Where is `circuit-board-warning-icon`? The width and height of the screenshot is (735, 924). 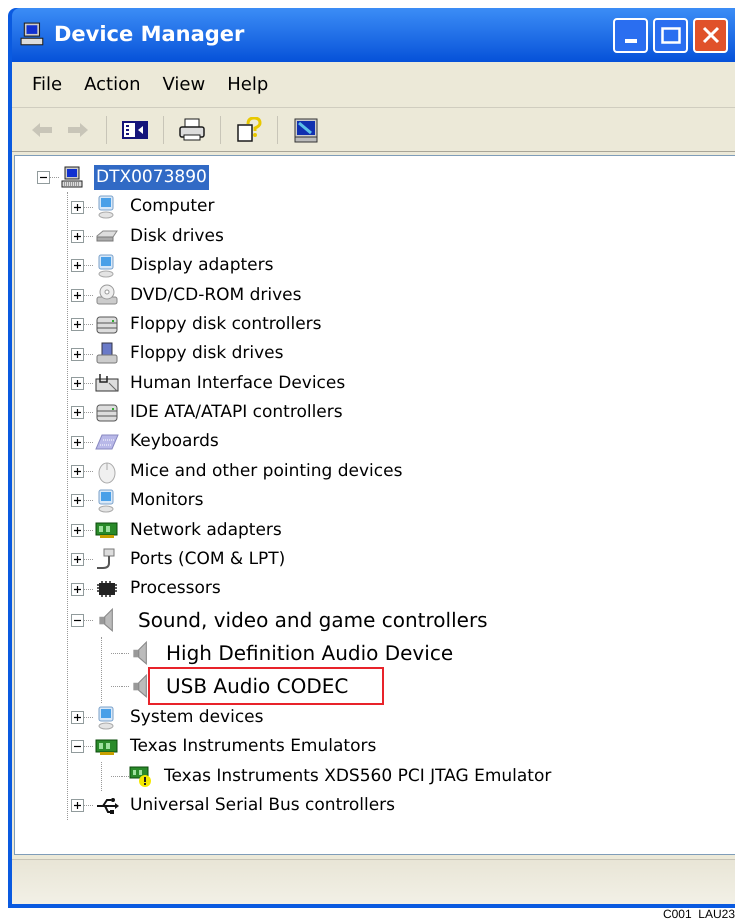 circuit-board-warning-icon is located at coordinates (141, 776).